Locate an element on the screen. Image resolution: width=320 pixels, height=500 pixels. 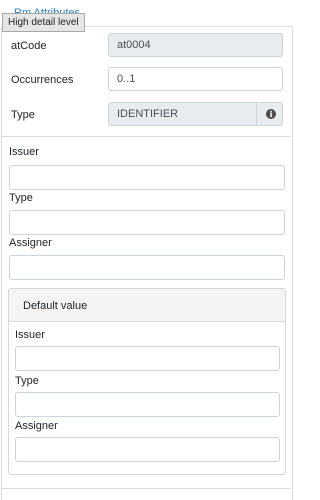
issuer-label: Issuer is located at coordinates (24, 152).